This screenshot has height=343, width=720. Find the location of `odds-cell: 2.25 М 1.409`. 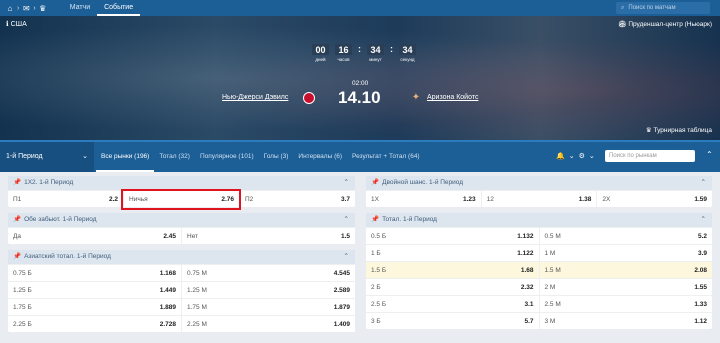

odds-cell: 2.25 М 1.409 is located at coordinates (268, 324).